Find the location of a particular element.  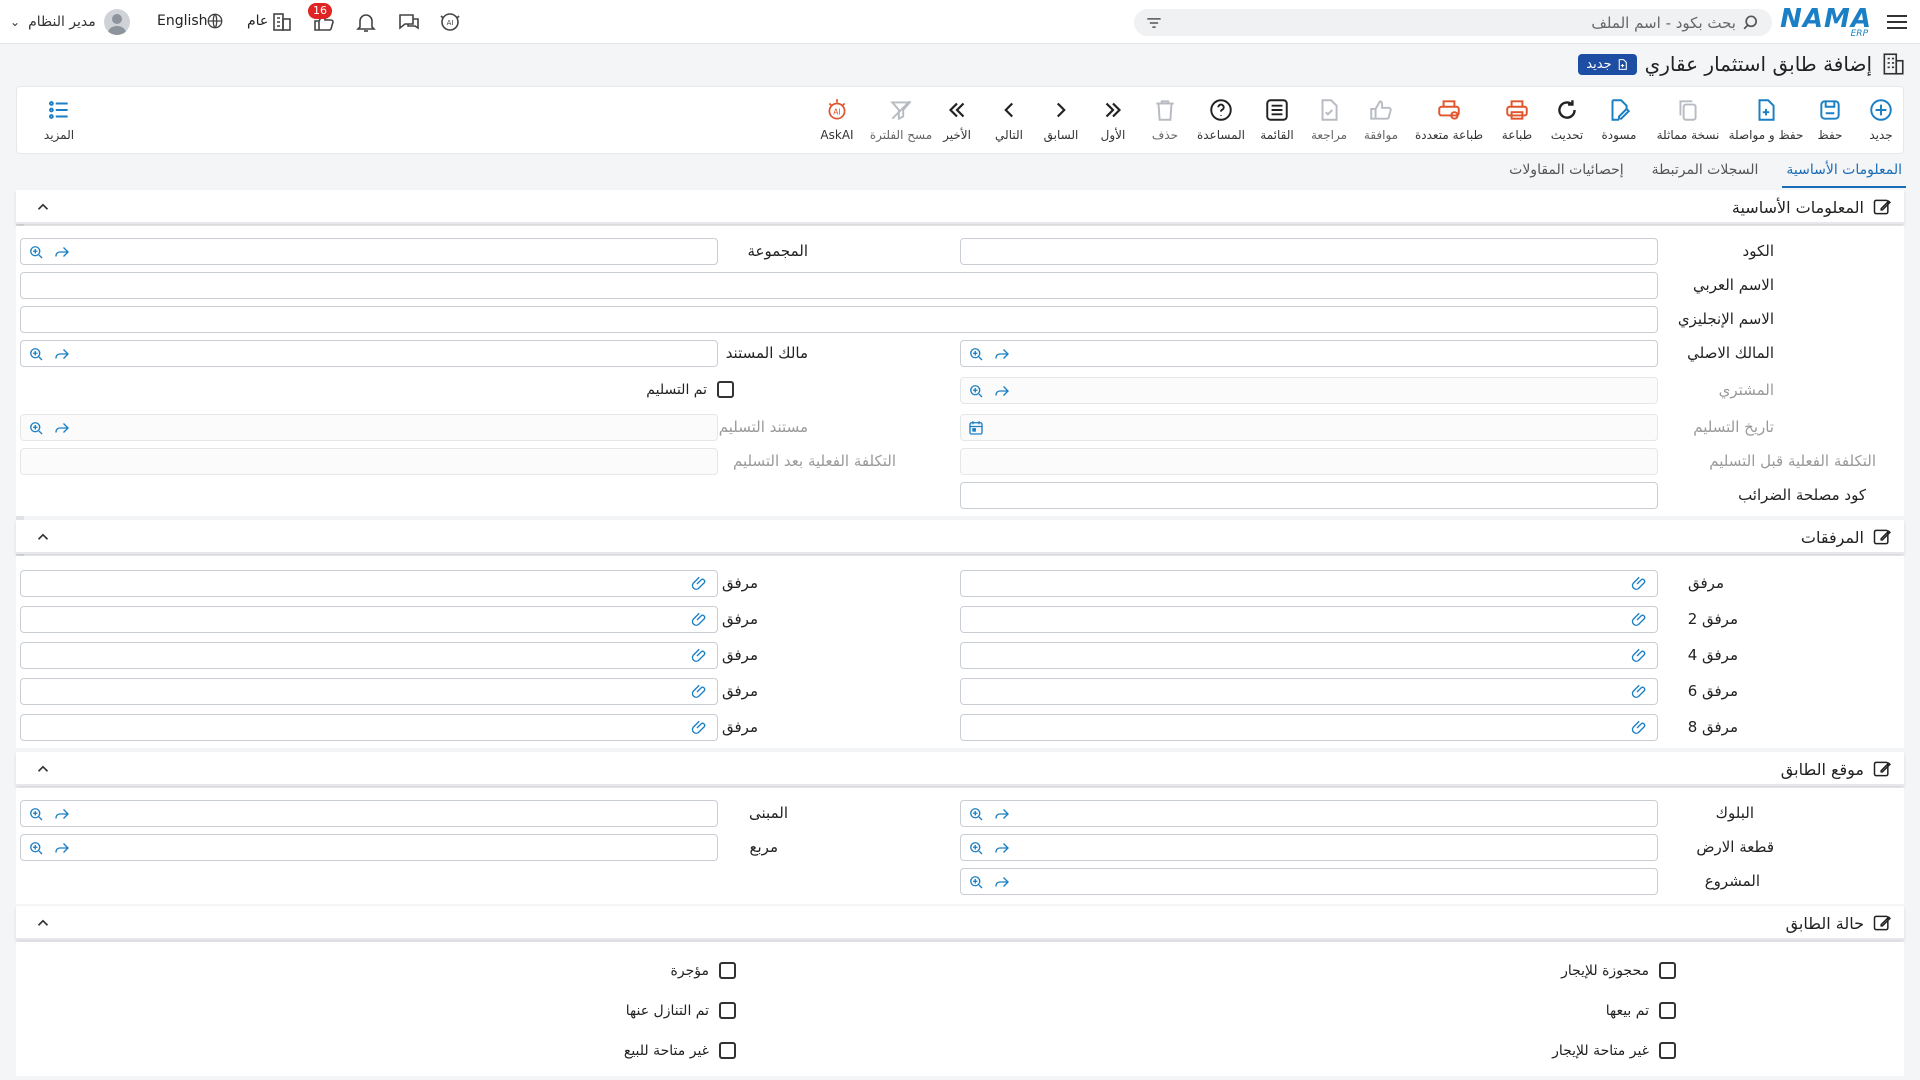

building-field is located at coordinates (369, 813).